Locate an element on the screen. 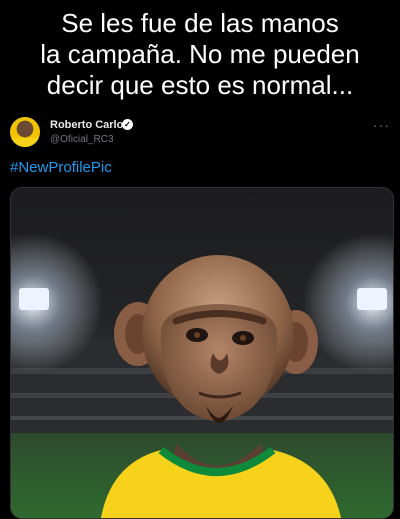  verified-badge-icon: ✓ is located at coordinates (127, 124).